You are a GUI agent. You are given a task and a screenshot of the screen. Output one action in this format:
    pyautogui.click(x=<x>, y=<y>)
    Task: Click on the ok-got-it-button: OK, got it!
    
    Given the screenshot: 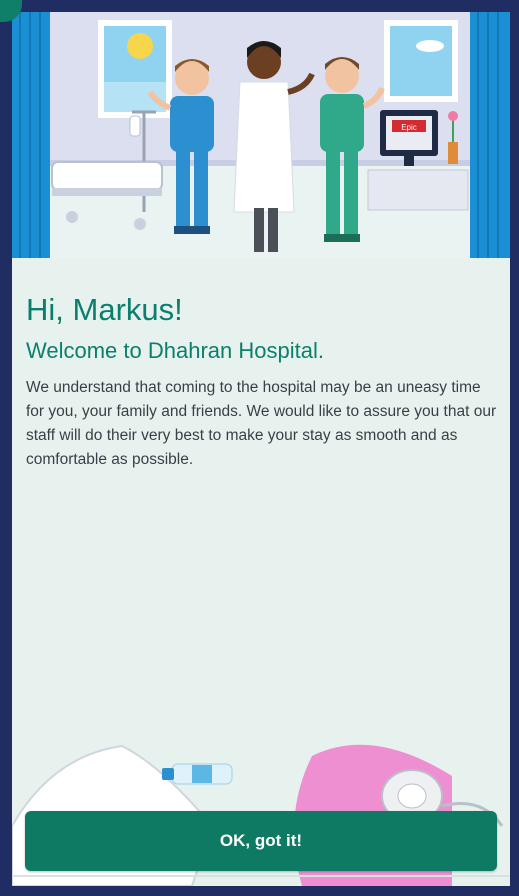 What is the action you would take?
    pyautogui.click(x=261, y=841)
    